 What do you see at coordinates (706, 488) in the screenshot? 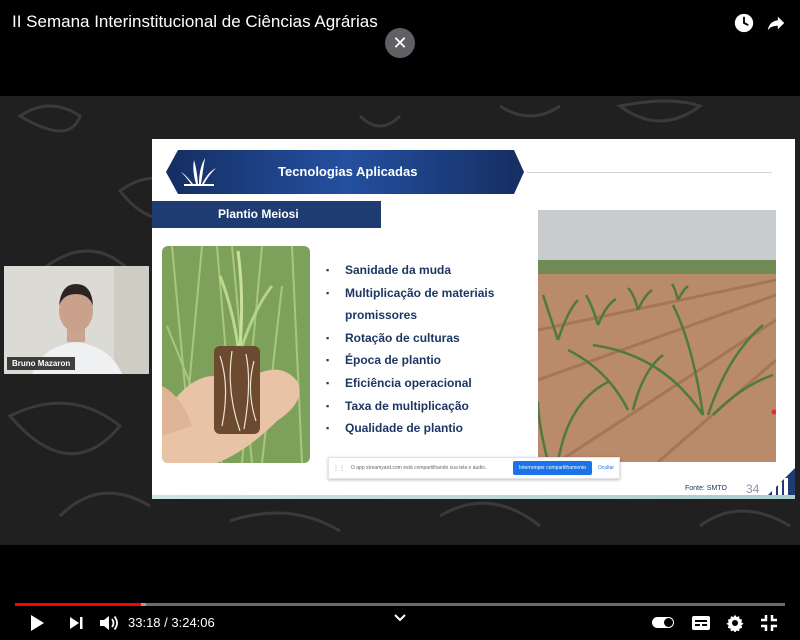
I see `source-caption: Fonte: SMTO` at bounding box center [706, 488].